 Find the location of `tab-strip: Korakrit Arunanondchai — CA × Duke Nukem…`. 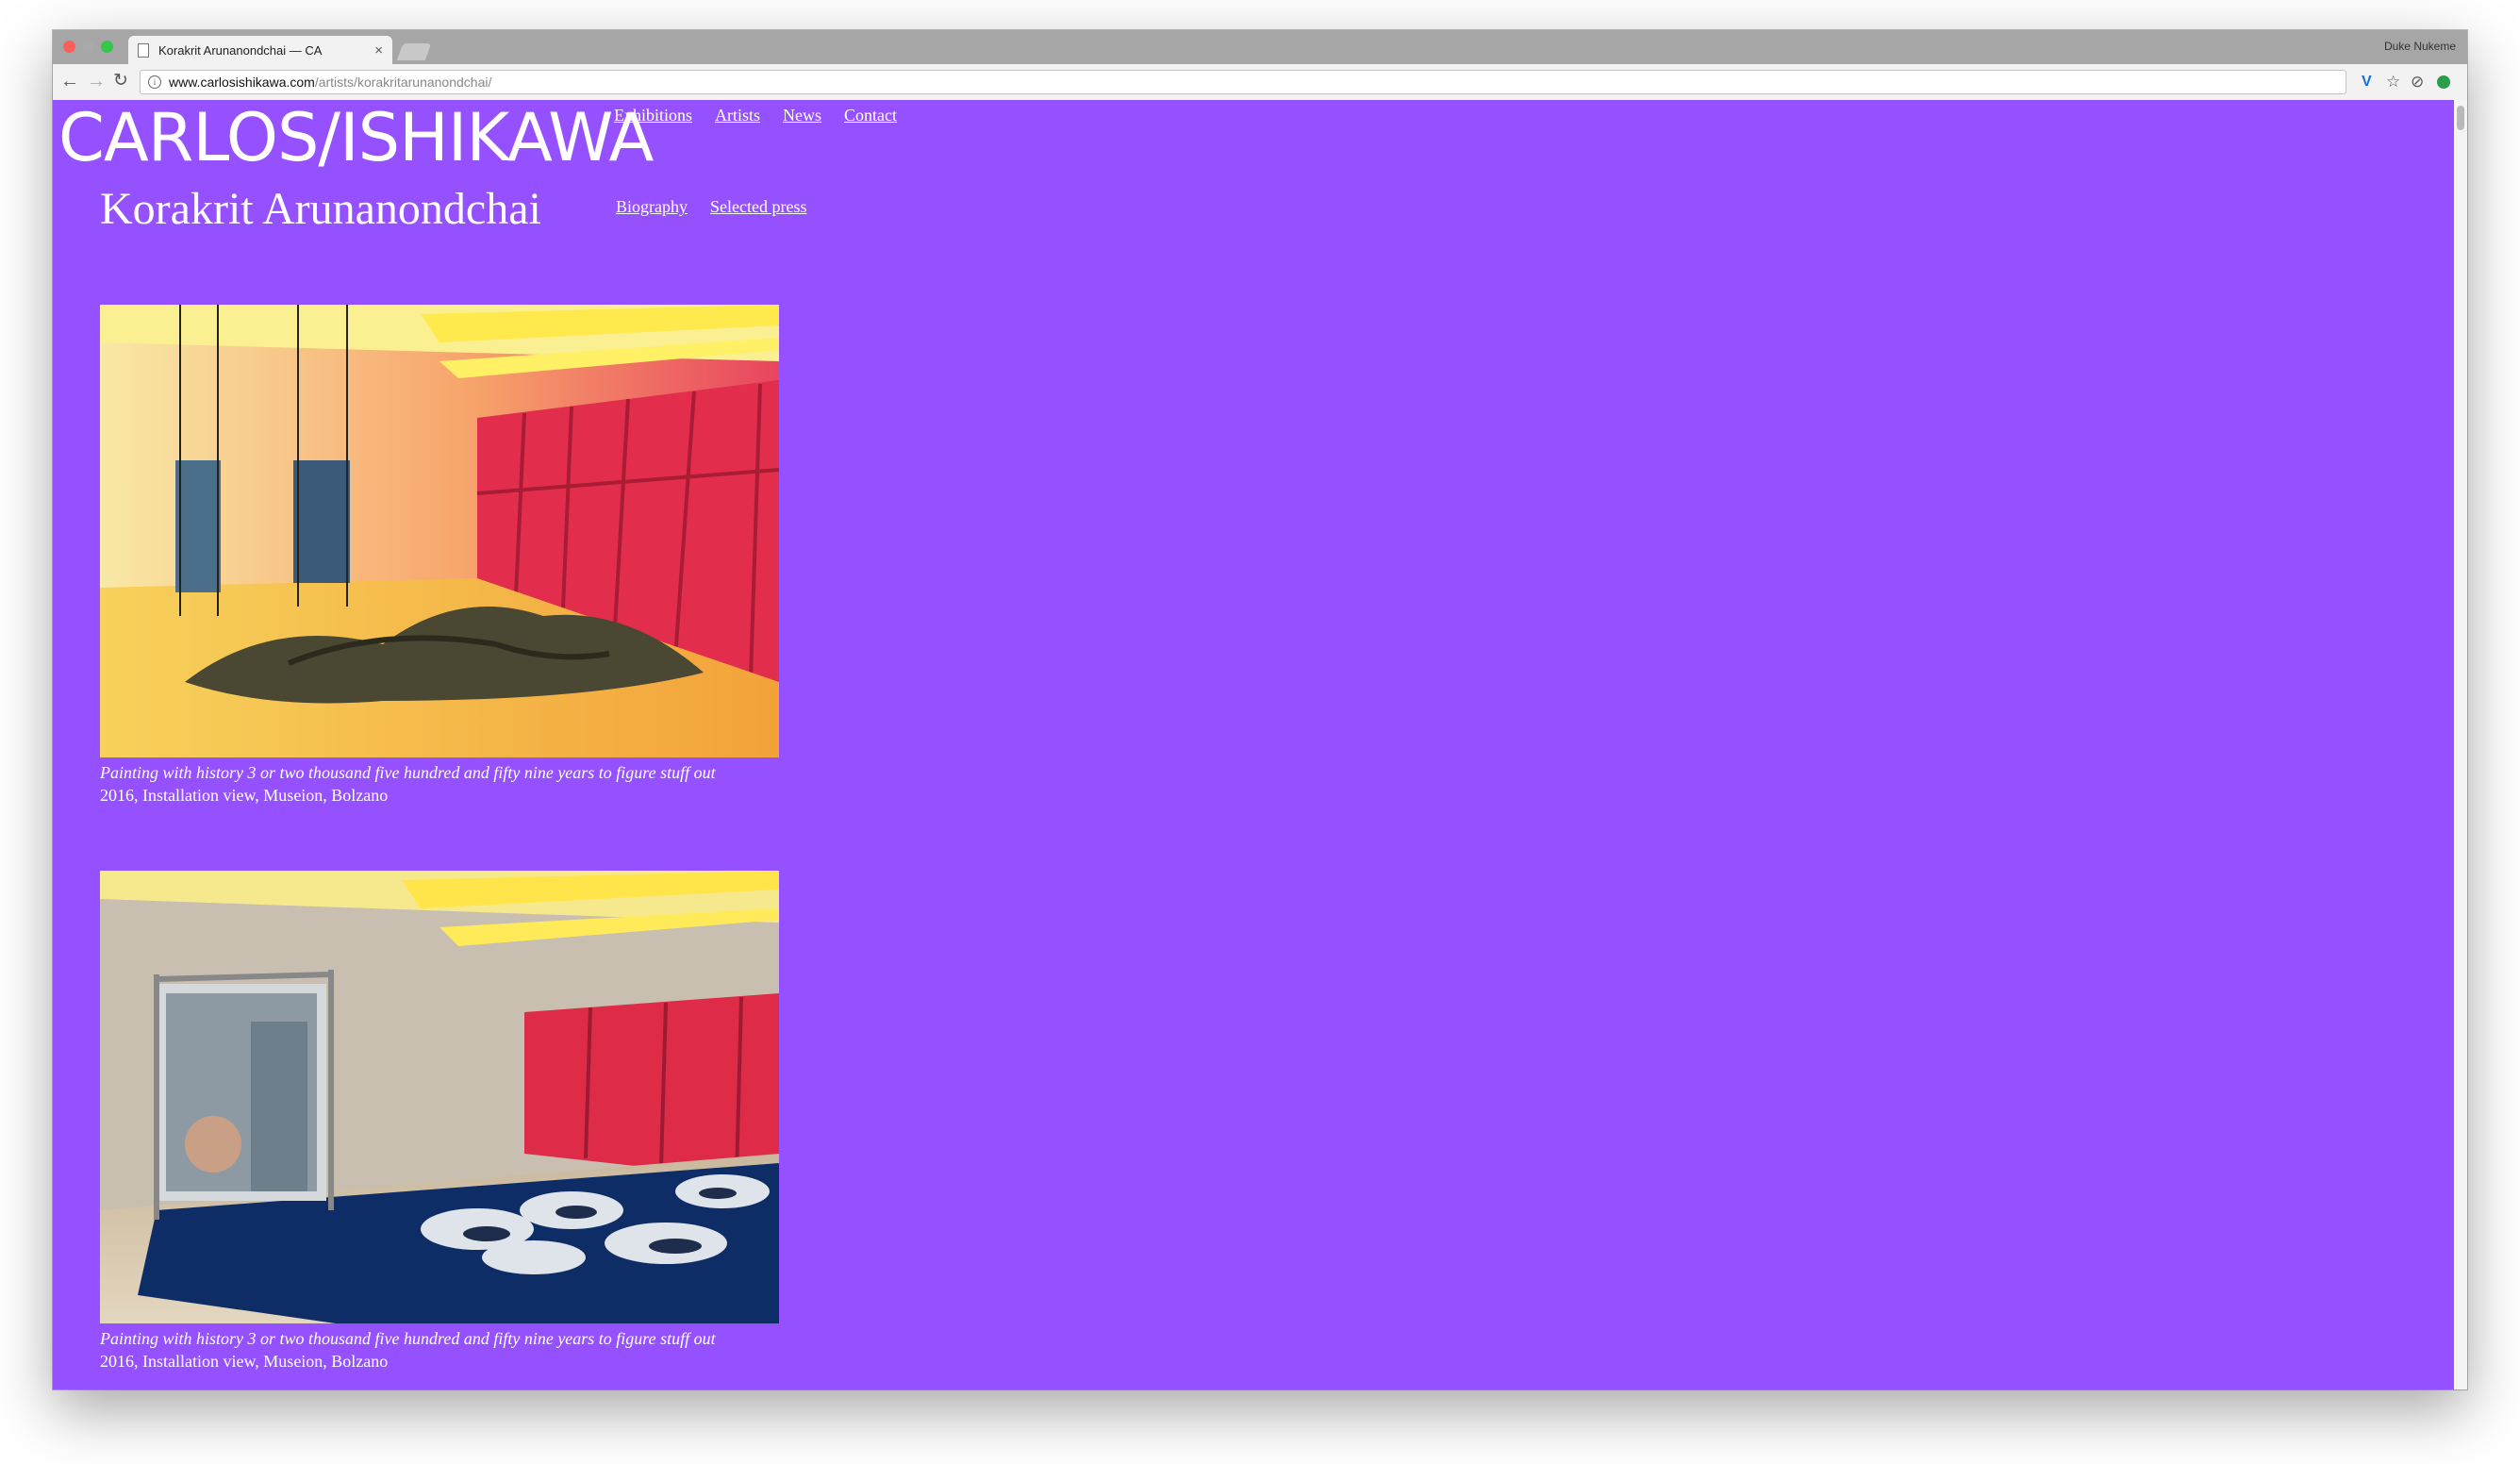

tab-strip: Korakrit Arunanondchai — CA × Duke Nukem… is located at coordinates (1260, 47).